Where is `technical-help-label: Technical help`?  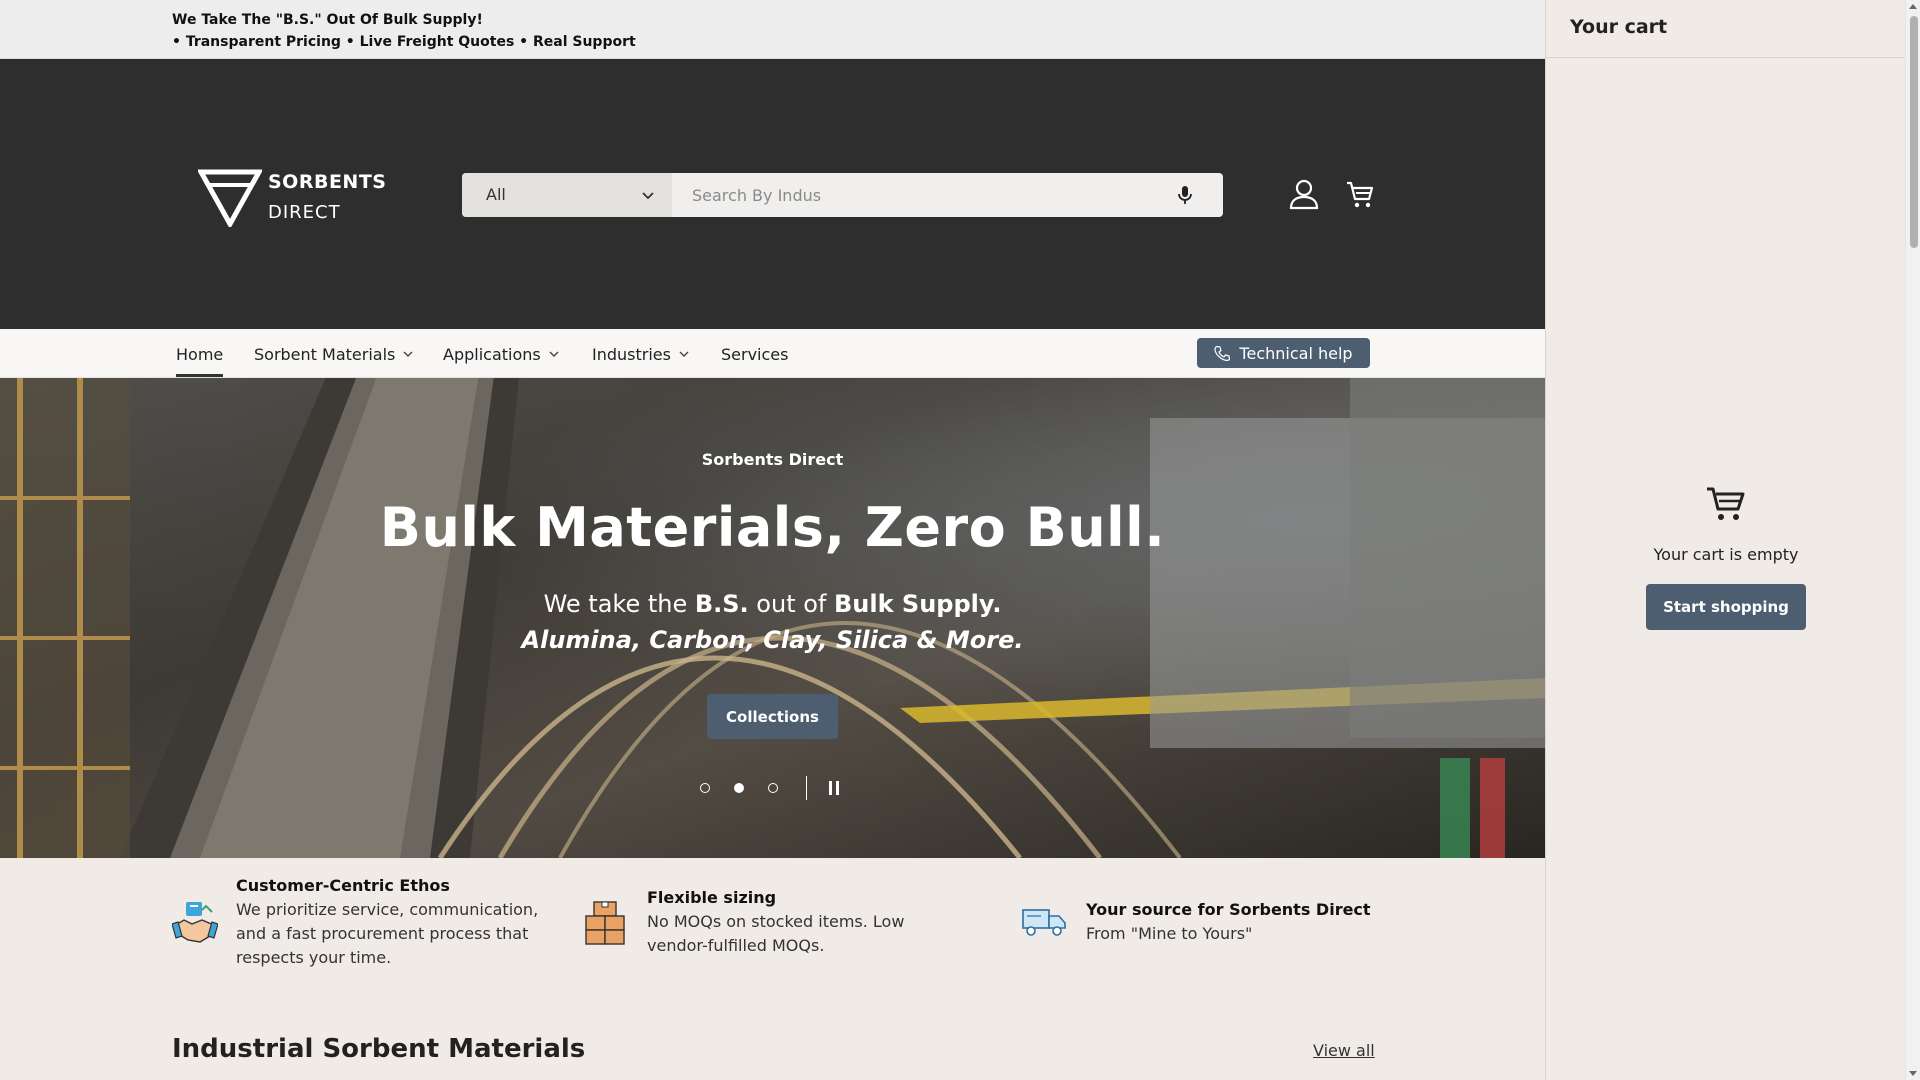 technical-help-label: Technical help is located at coordinates (1296, 353).